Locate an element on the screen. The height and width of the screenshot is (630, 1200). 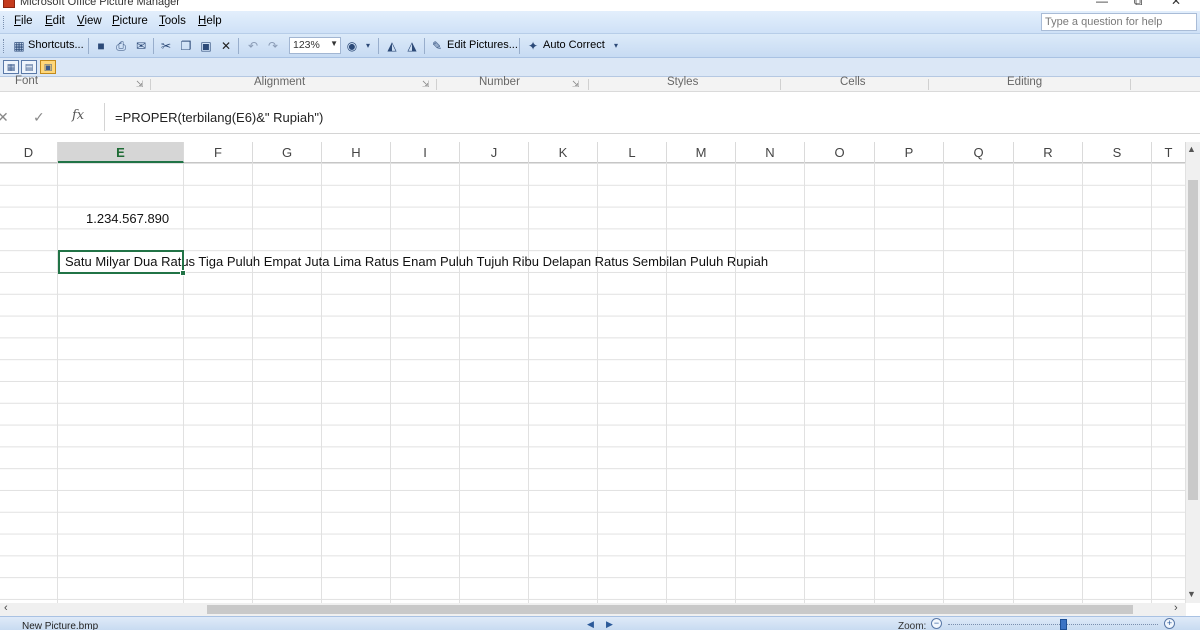
close-button: ✕ is located at coordinates (1176, 4).